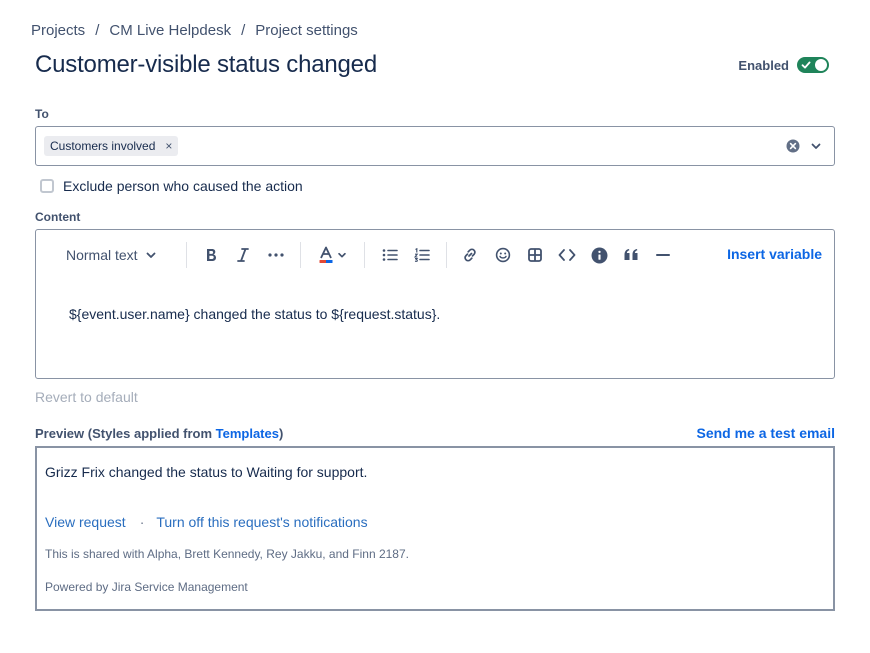 This screenshot has height=653, width=870. I want to click on breadcrumb-projects: Projects, so click(58, 30).